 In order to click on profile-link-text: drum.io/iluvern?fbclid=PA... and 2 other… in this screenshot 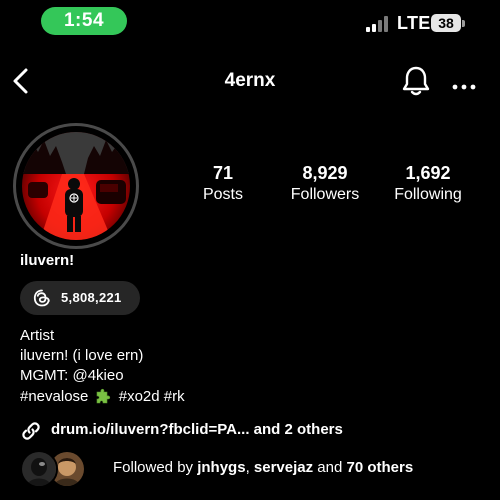, I will do `click(197, 429)`.